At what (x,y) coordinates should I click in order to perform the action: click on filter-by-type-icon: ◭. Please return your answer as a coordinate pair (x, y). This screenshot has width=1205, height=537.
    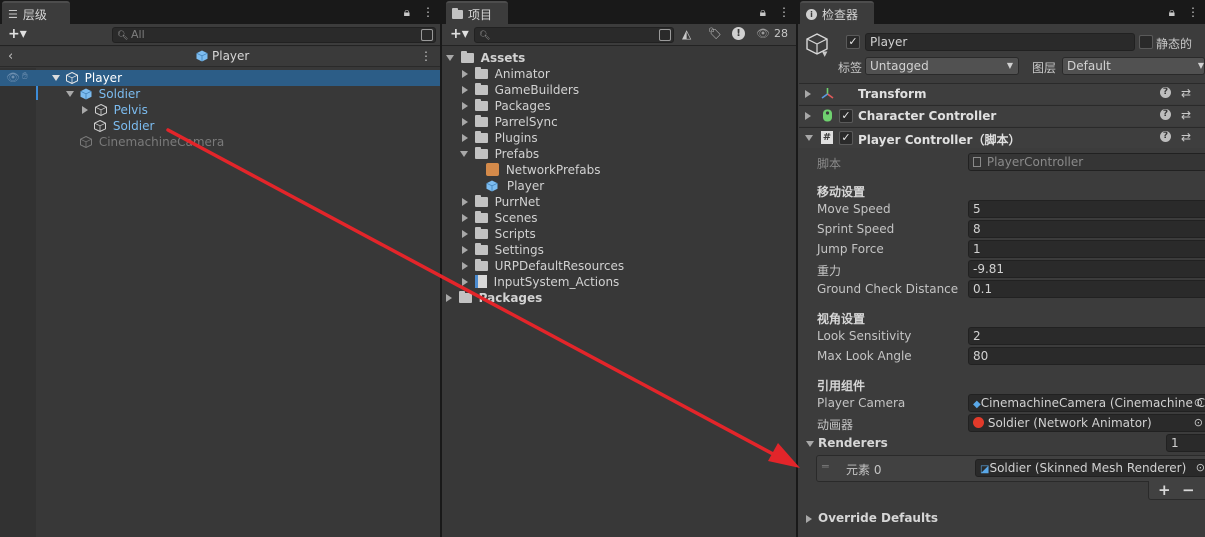
    Looking at the image, I should click on (686, 34).